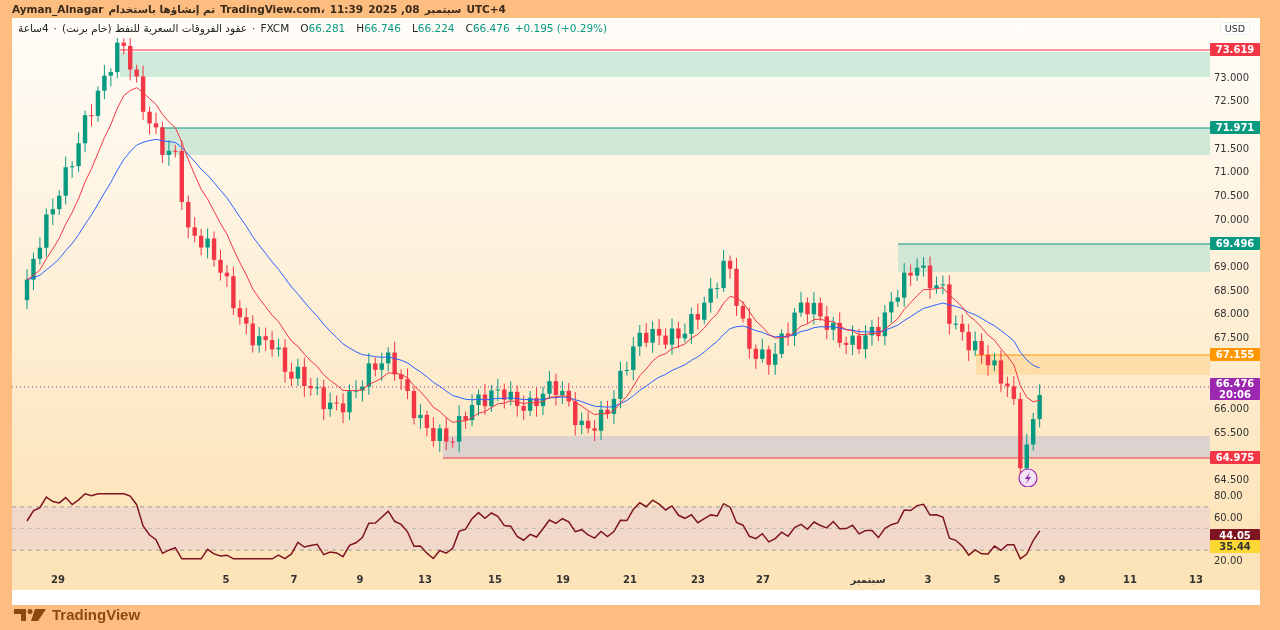 The image size is (1280, 630). I want to click on time-axis-label: 3, so click(928, 580).